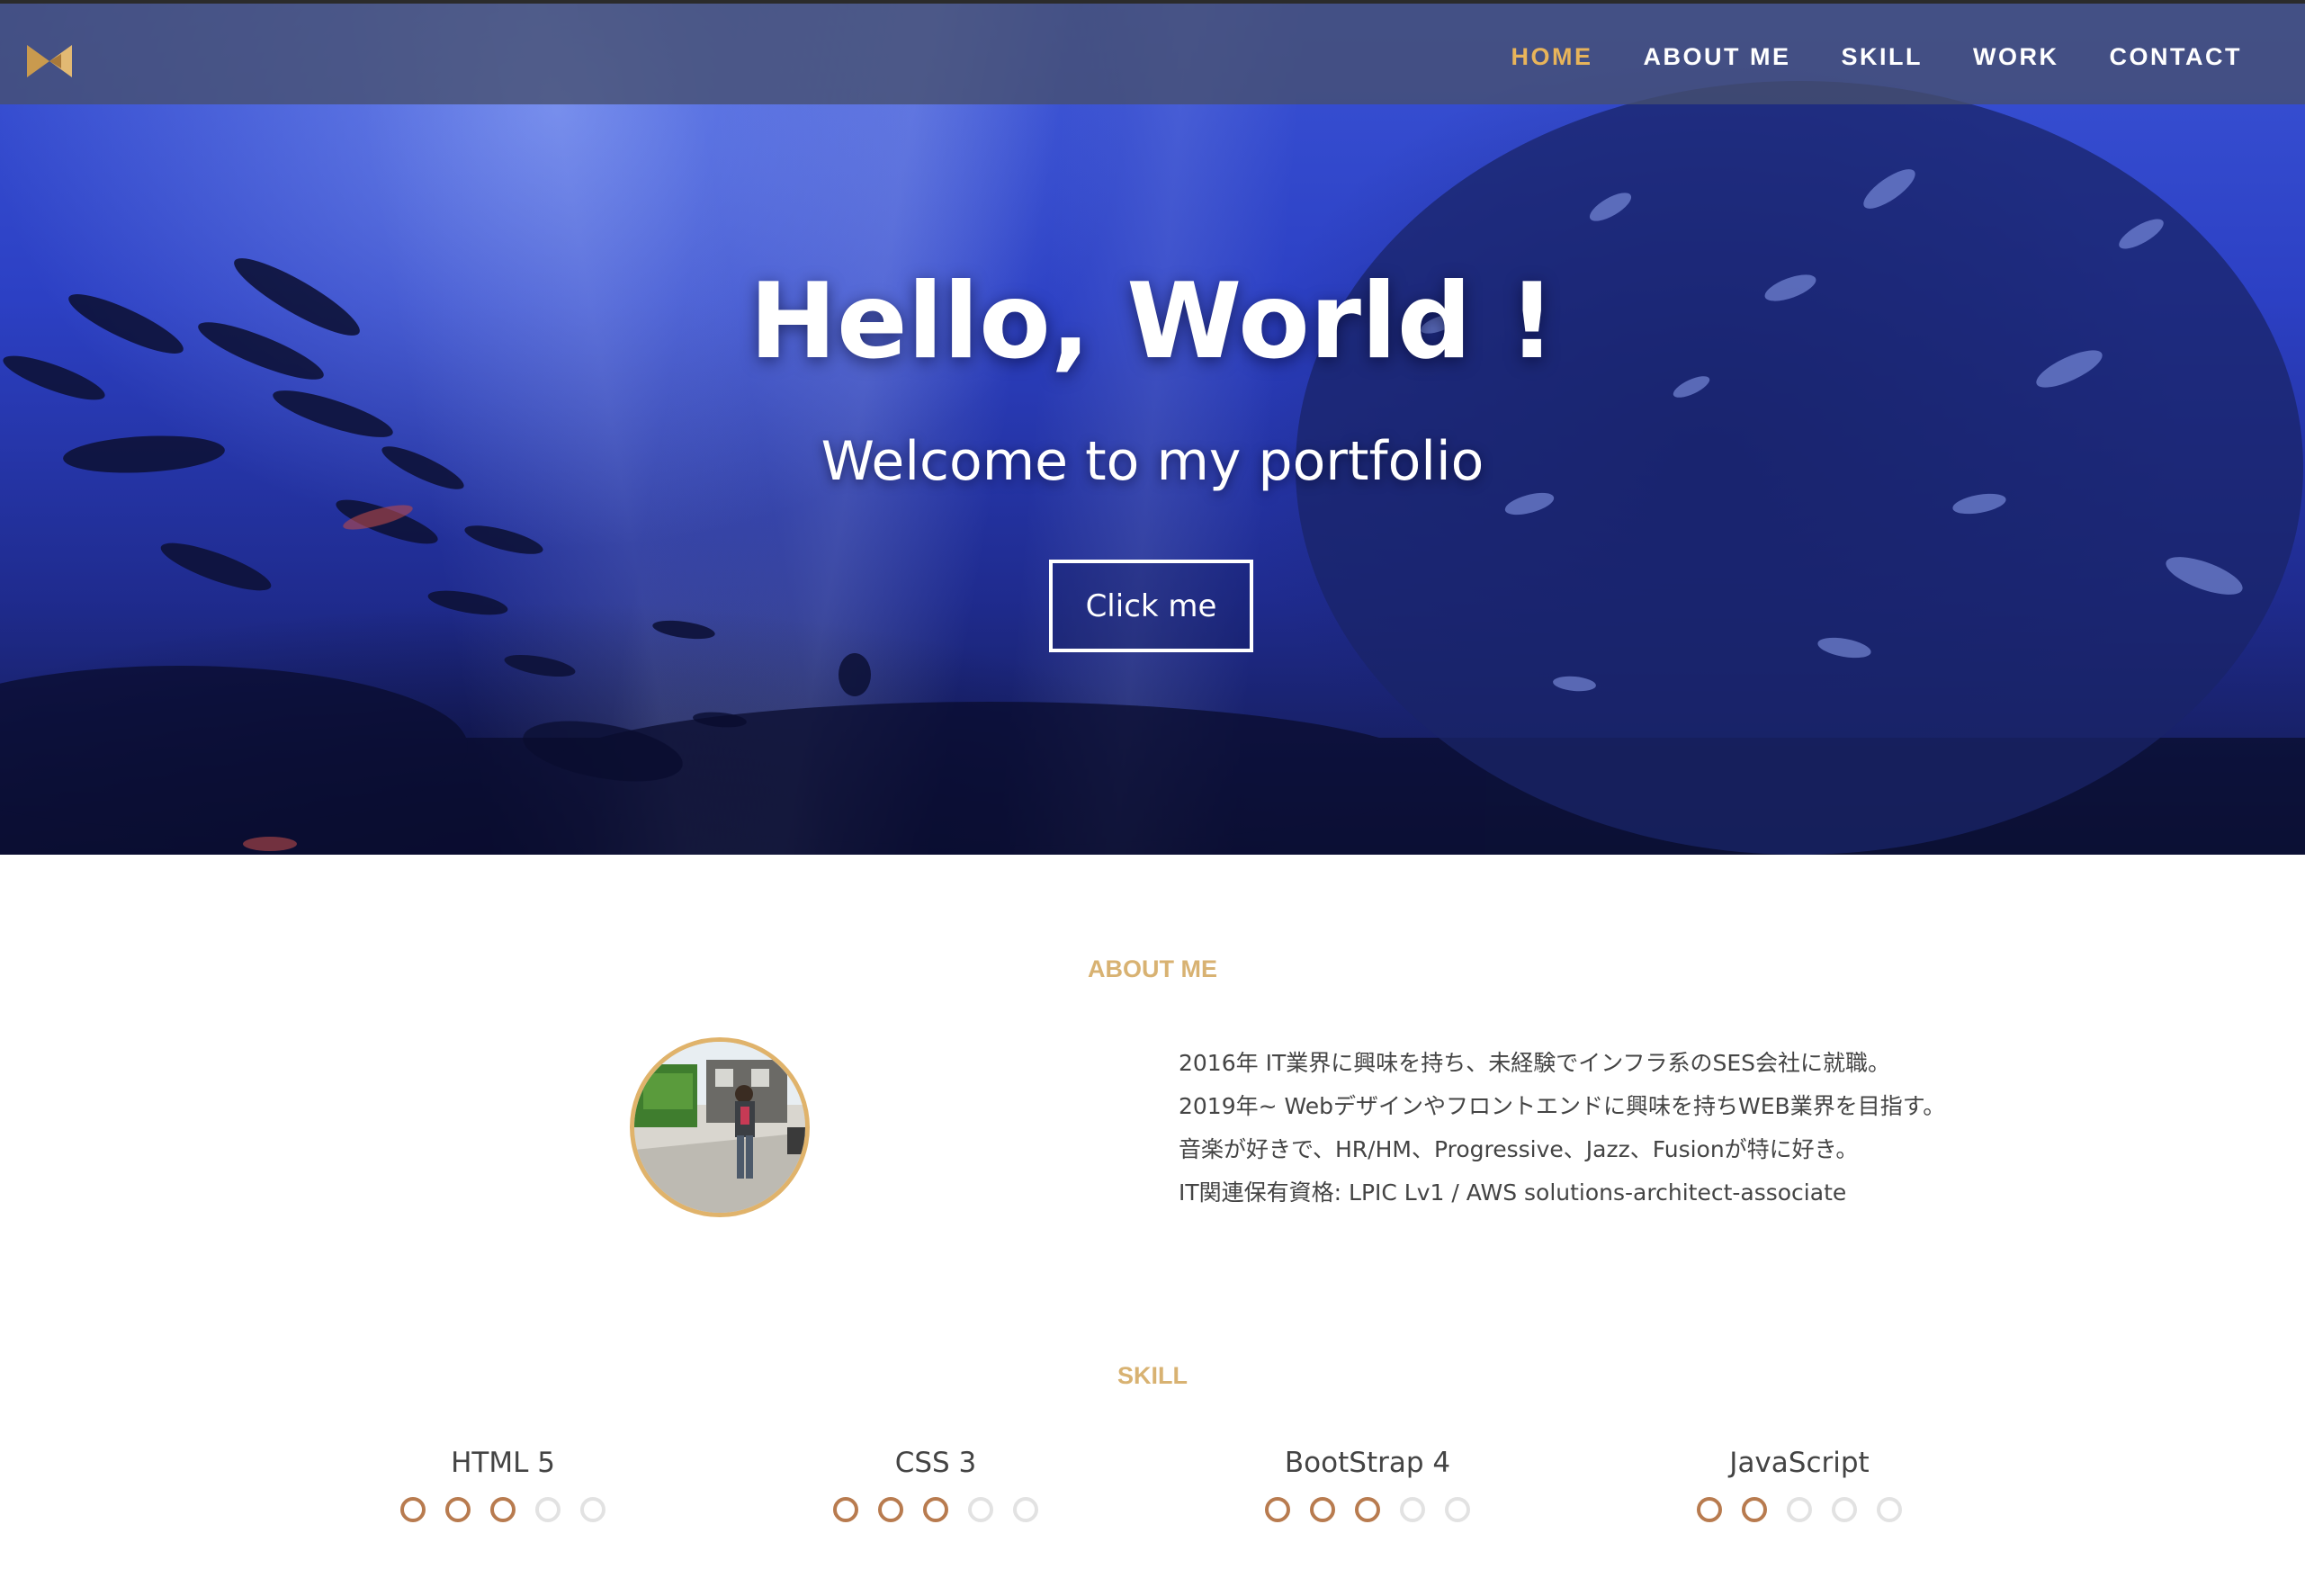 The image size is (2305, 1596). What do you see at coordinates (1367, 1484) in the screenshot?
I see `skill-item-bootstrap4: BootStrap 4` at bounding box center [1367, 1484].